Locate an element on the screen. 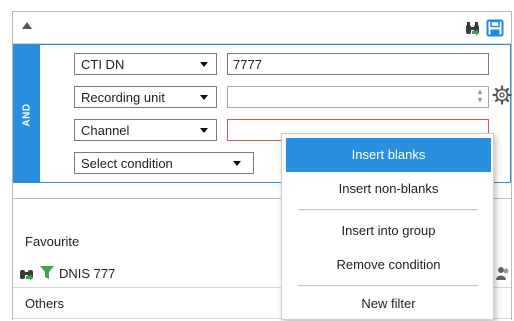 The image size is (514, 321). menu-item-label: Insert non-blanks is located at coordinates (388, 188).